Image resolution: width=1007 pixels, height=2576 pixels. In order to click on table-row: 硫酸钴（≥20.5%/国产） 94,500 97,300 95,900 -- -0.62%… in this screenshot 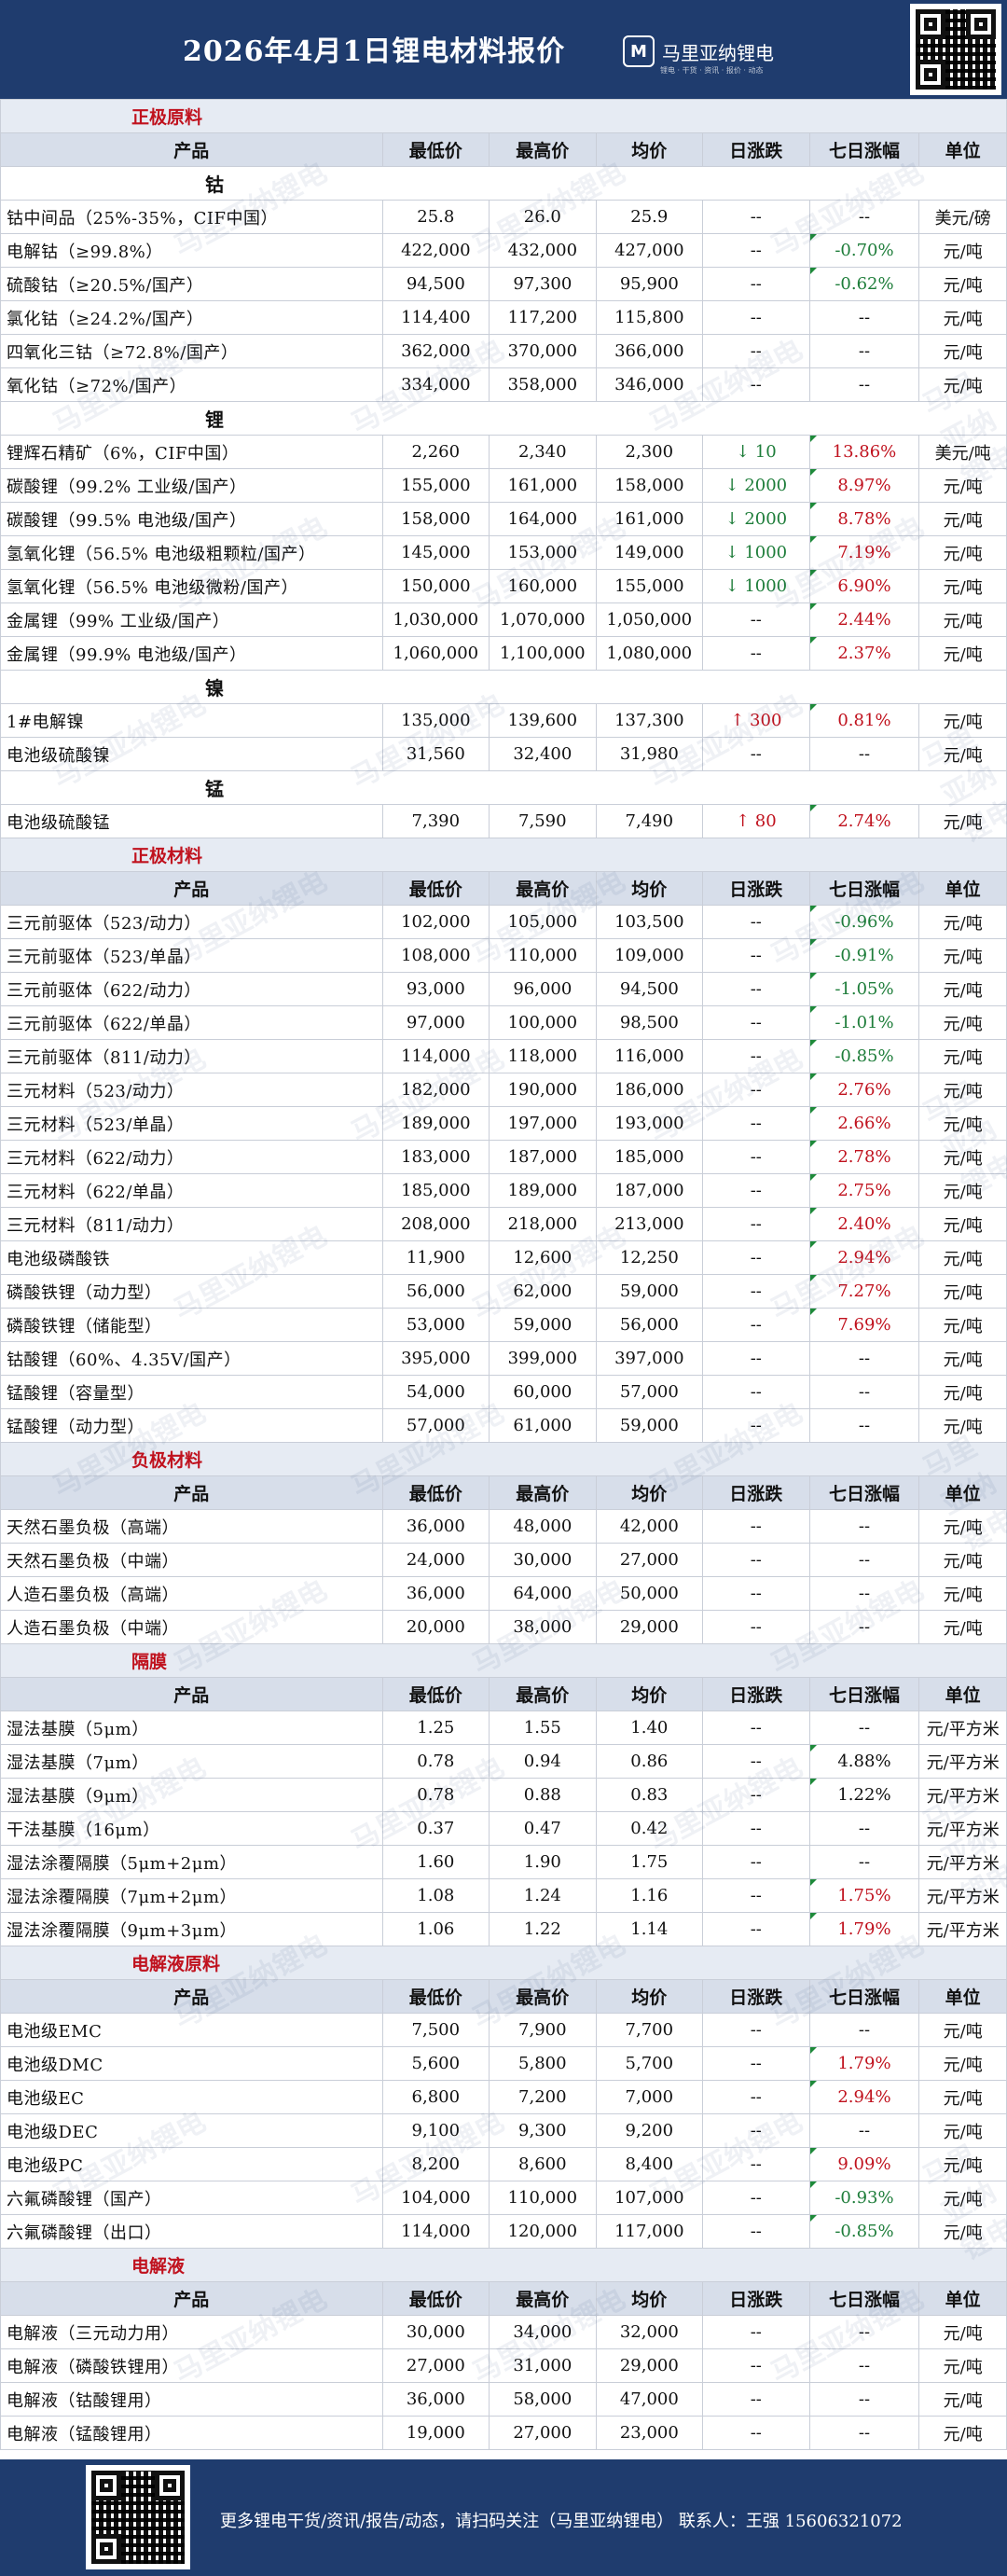, I will do `click(504, 284)`.